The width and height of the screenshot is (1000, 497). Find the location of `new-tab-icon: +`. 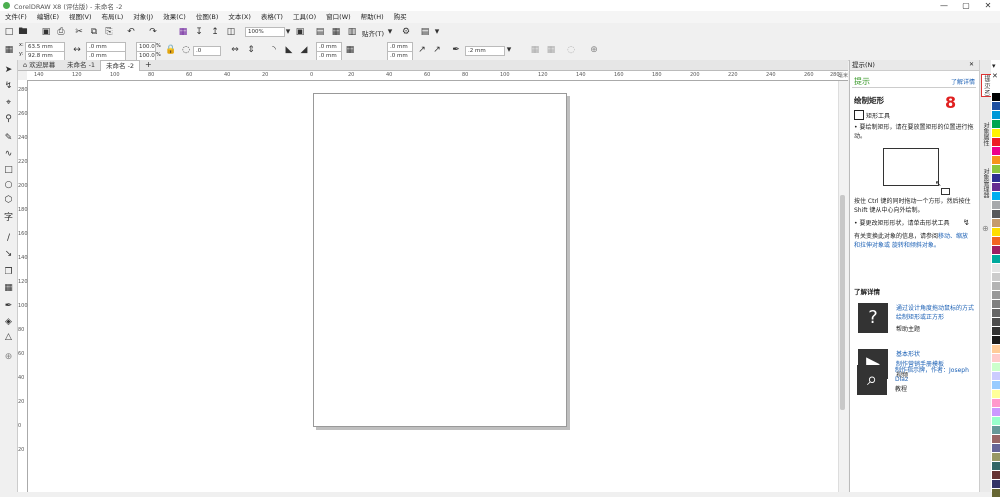

new-tab-icon: + is located at coordinates (148, 65).